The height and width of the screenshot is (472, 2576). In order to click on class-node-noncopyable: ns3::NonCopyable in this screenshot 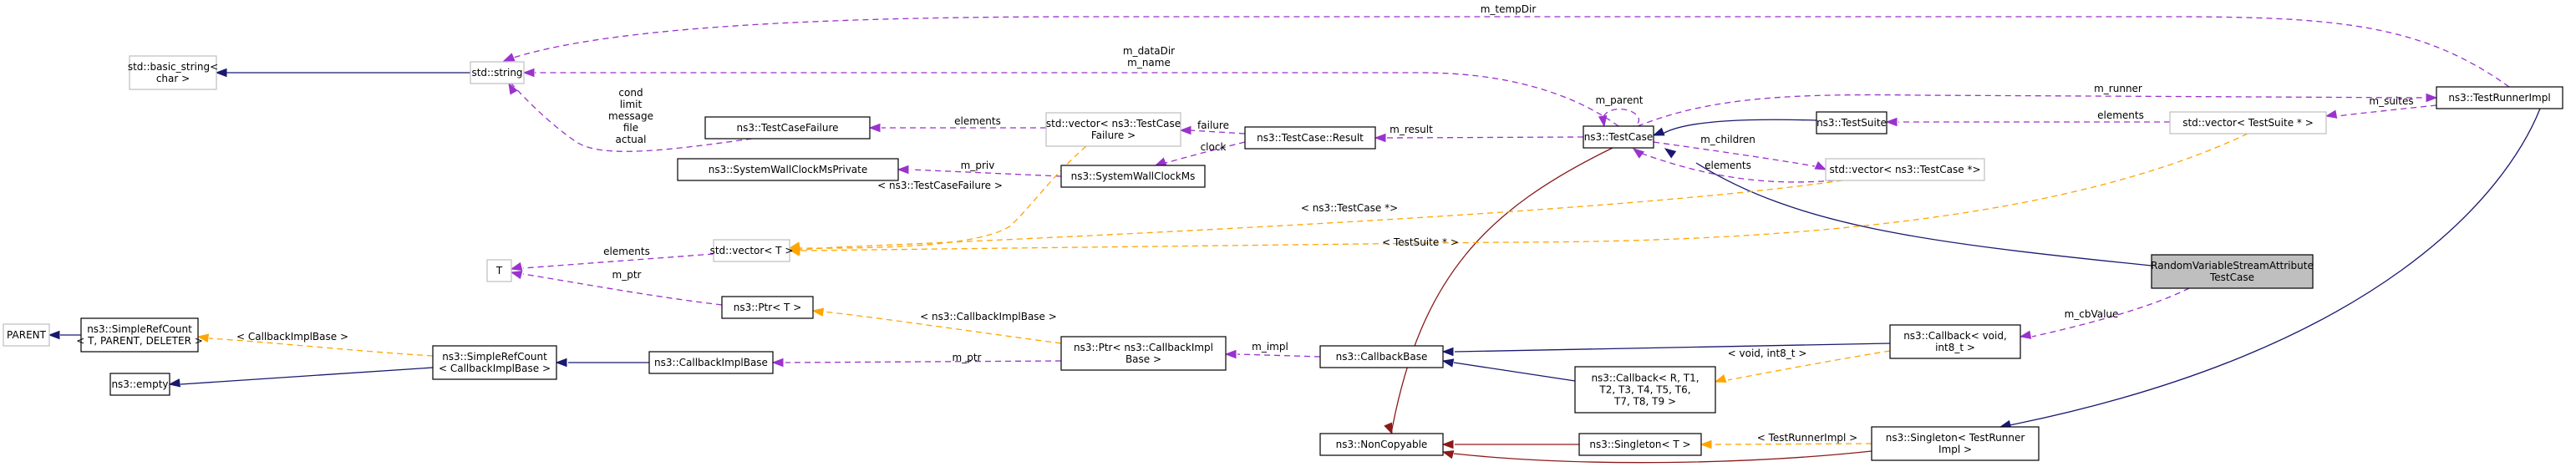, I will do `click(1381, 445)`.